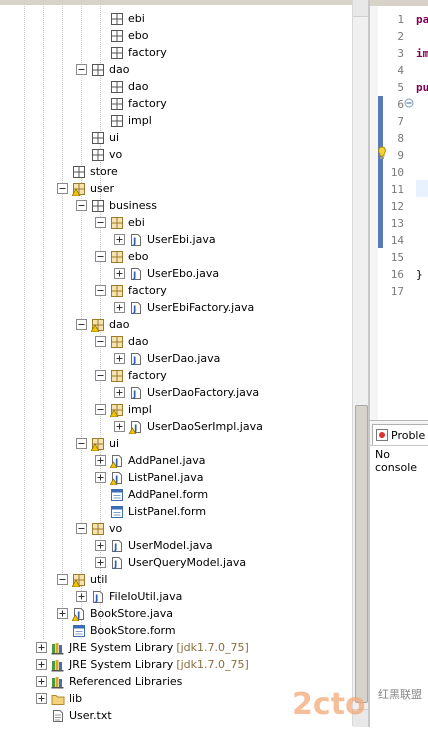 Image resolution: width=428 pixels, height=729 pixels. What do you see at coordinates (329, 704) in the screenshot?
I see `watermark-brand: 2cto` at bounding box center [329, 704].